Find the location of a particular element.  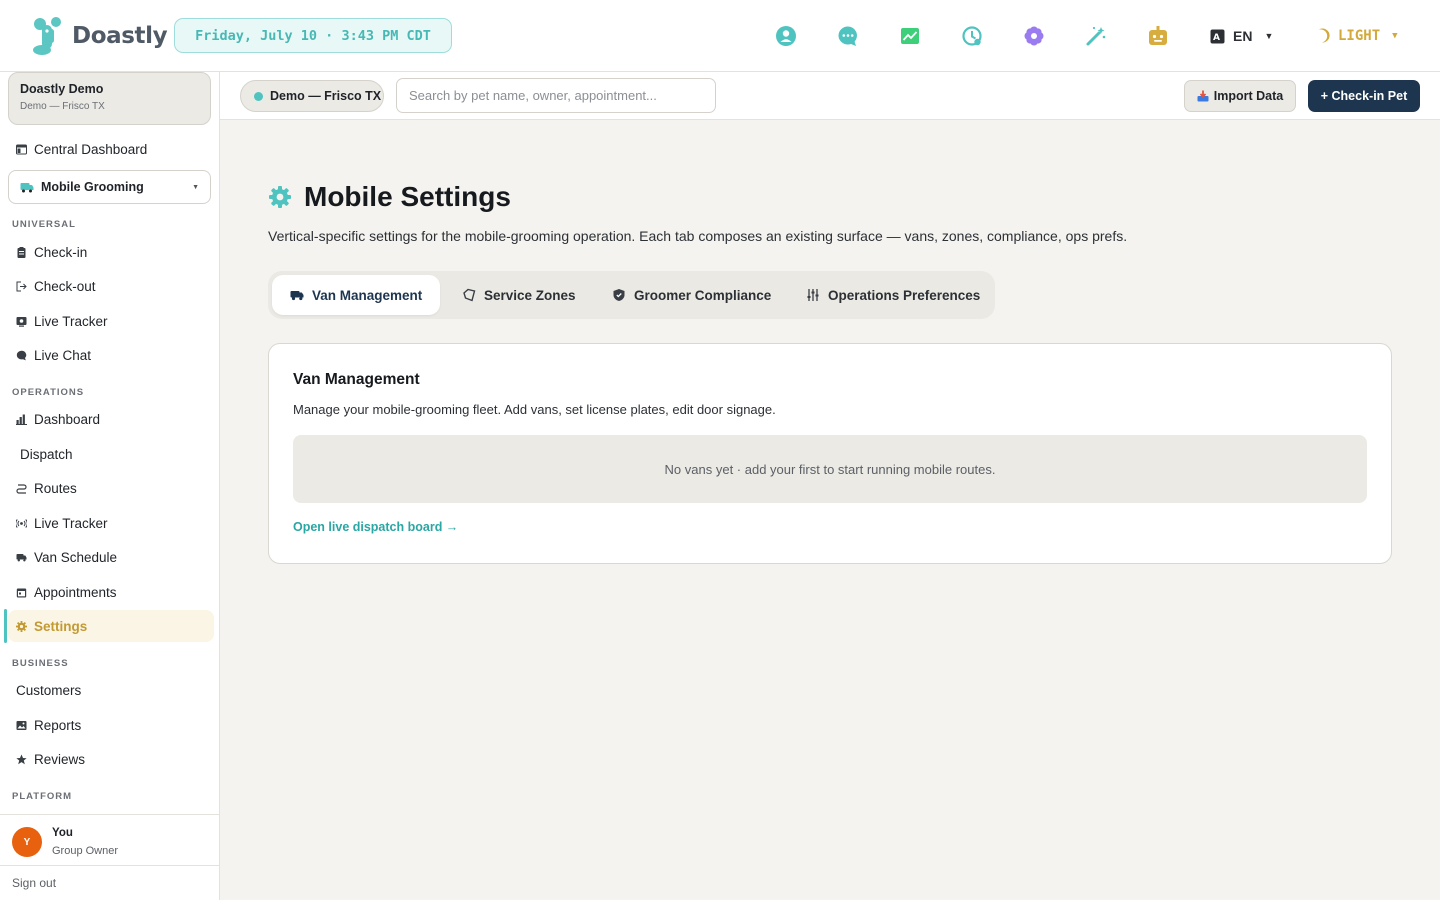

sidebar-item-settings: Settings is located at coordinates (111, 626).